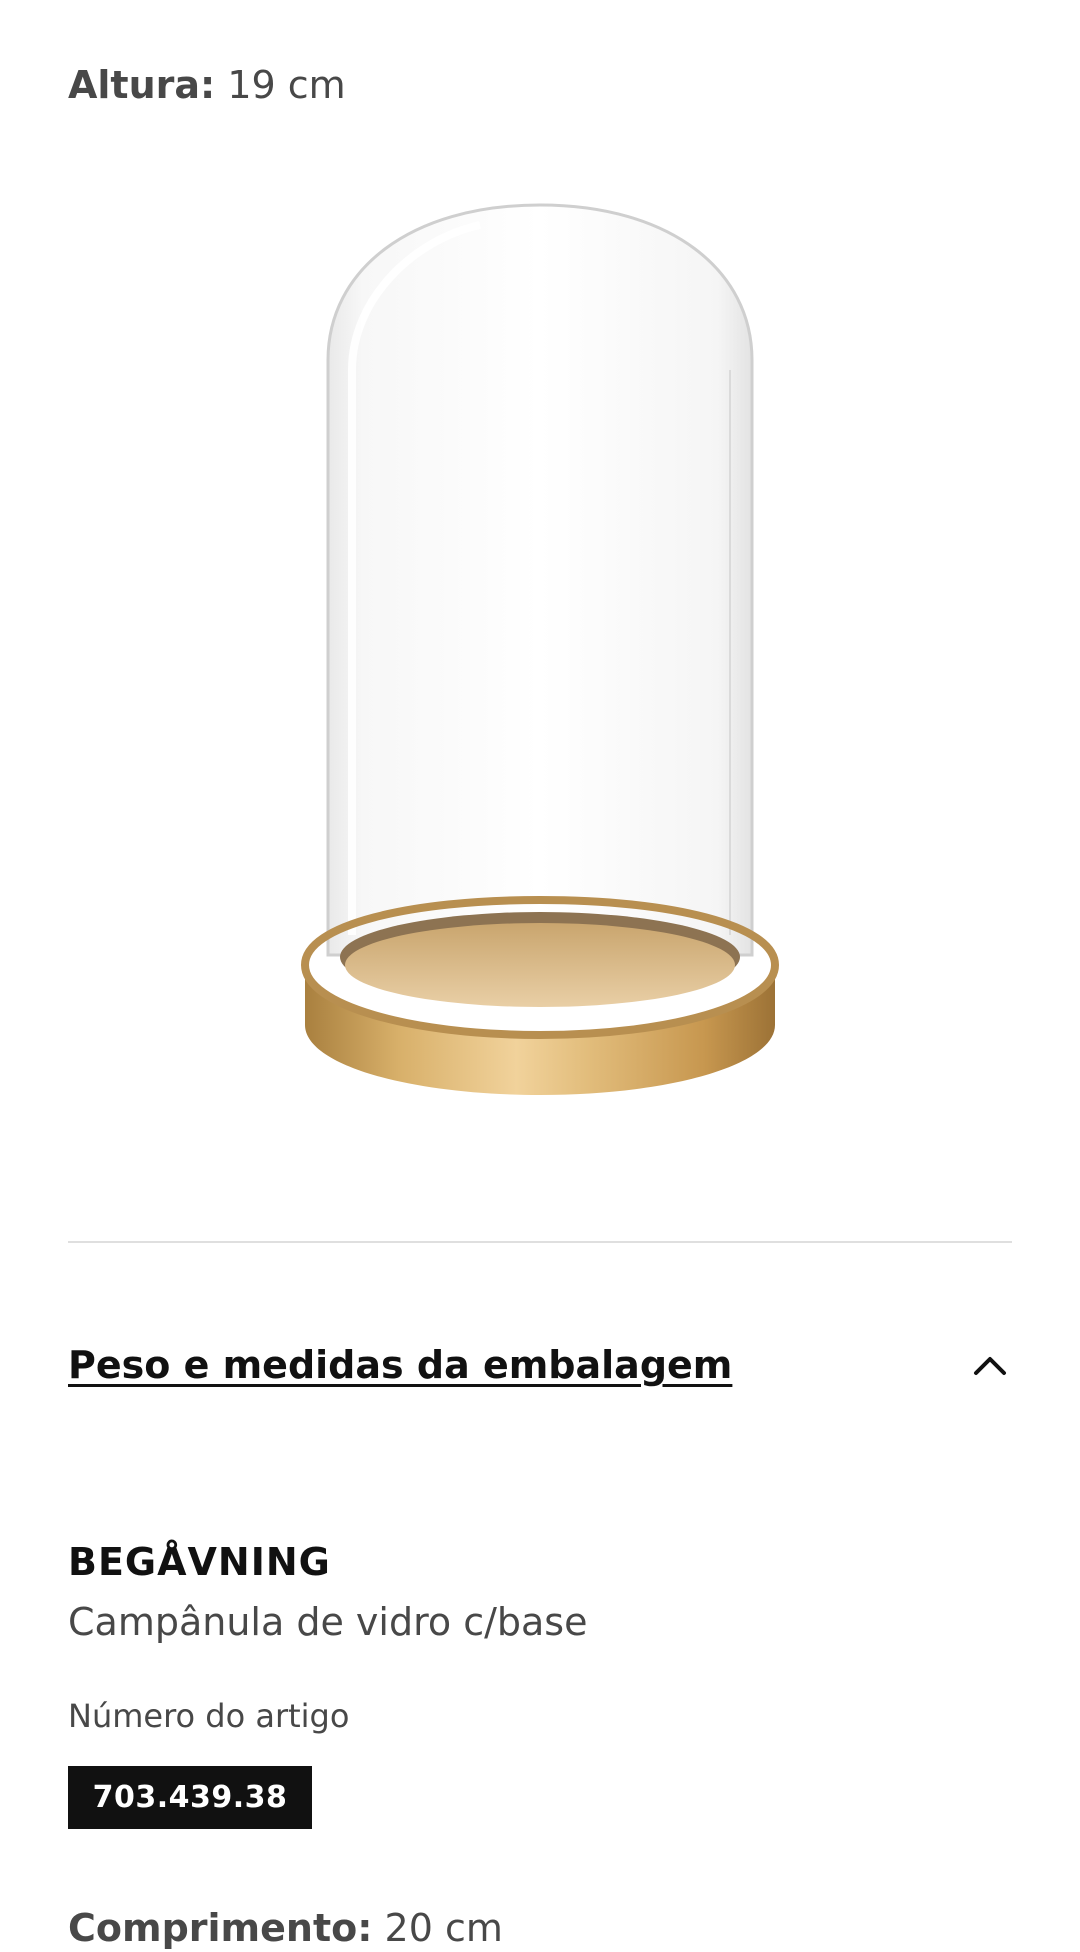 The image size is (1080, 1952). Describe the element at coordinates (443, 1928) in the screenshot. I see `length-value: 20 cm` at that location.